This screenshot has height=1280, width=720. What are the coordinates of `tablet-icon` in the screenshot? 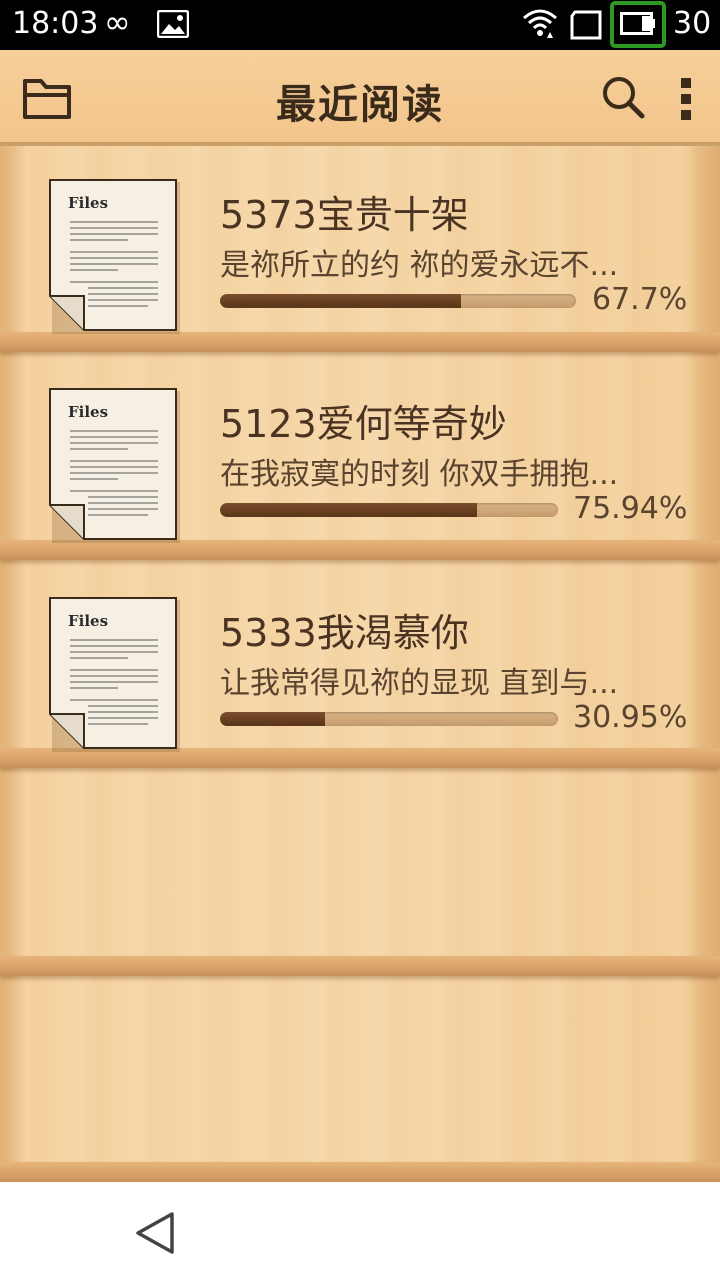 It's located at (586, 25).